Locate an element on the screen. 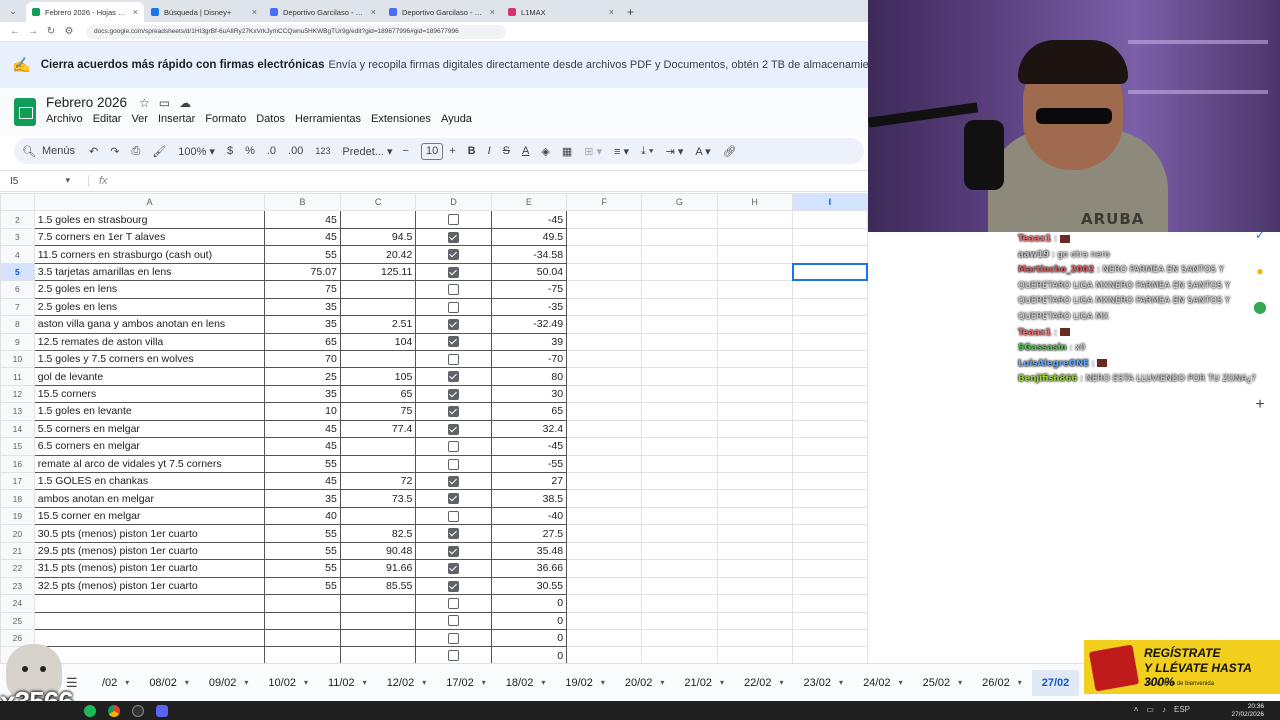 This screenshot has width=1280, height=720. row-header: 9 is located at coordinates (17, 341).